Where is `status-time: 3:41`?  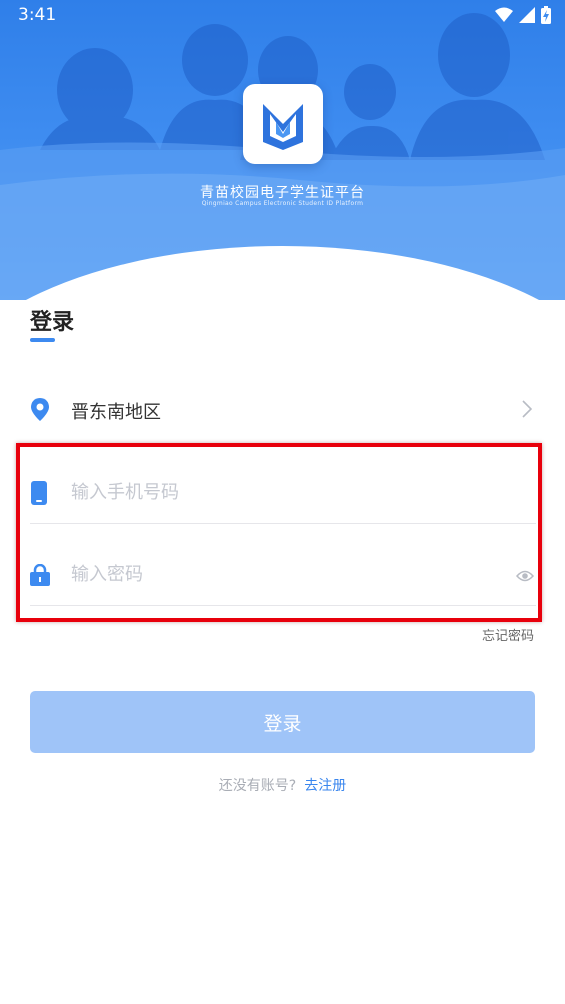
status-time: 3:41 is located at coordinates (37, 15).